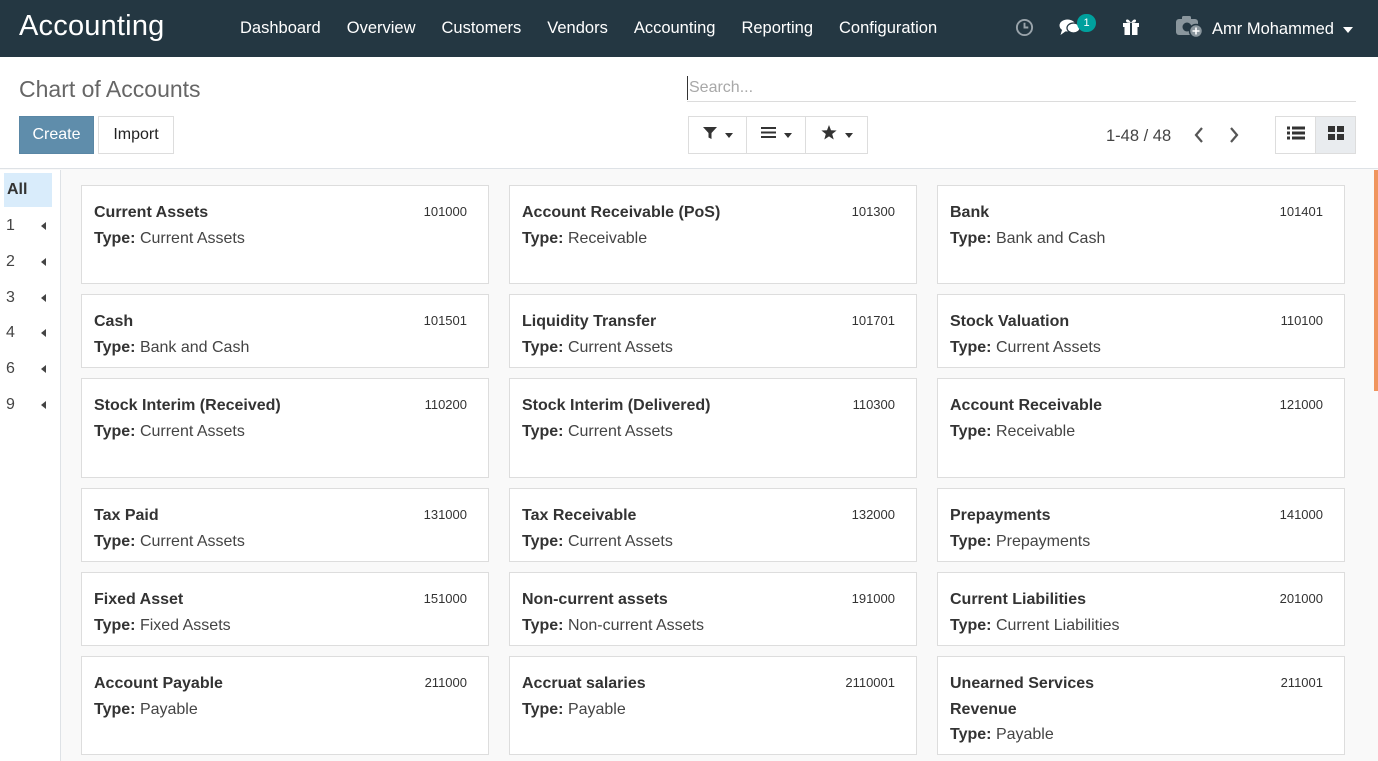 The image size is (1378, 761). Describe the element at coordinates (136, 135) in the screenshot. I see `import-button: Import` at that location.